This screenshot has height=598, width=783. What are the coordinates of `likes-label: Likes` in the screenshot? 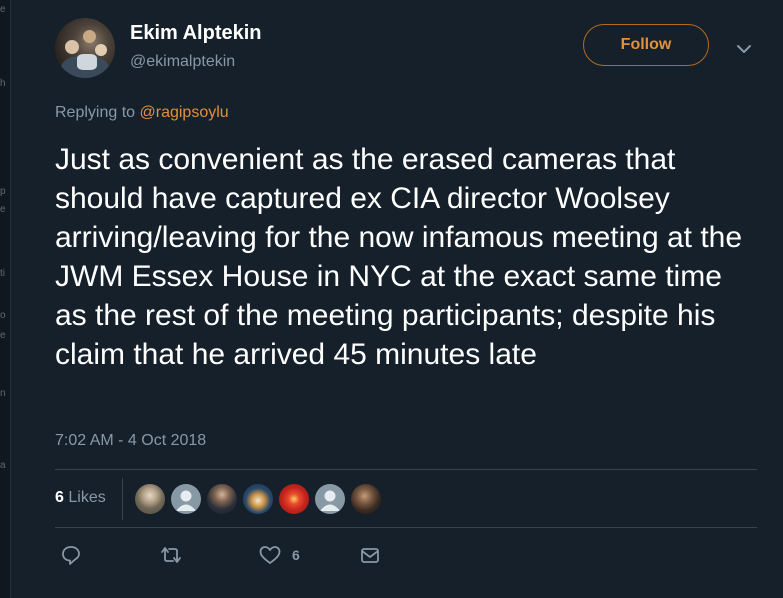 It's located at (87, 497).